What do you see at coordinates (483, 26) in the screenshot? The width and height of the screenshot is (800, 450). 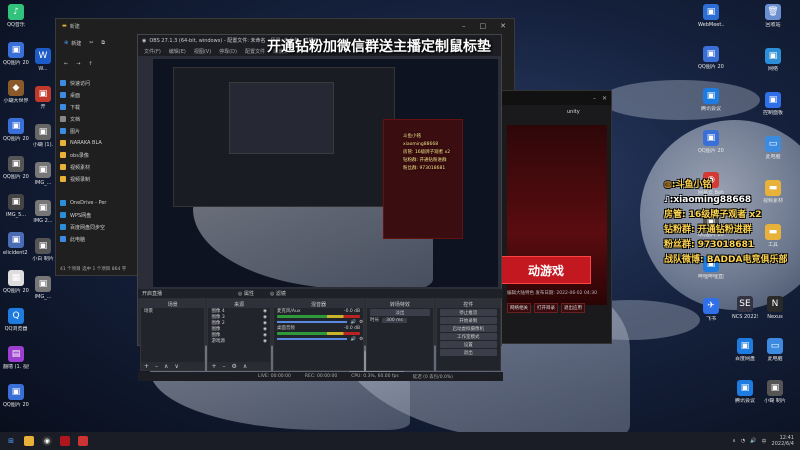 I see `maximize-icon: □` at bounding box center [483, 26].